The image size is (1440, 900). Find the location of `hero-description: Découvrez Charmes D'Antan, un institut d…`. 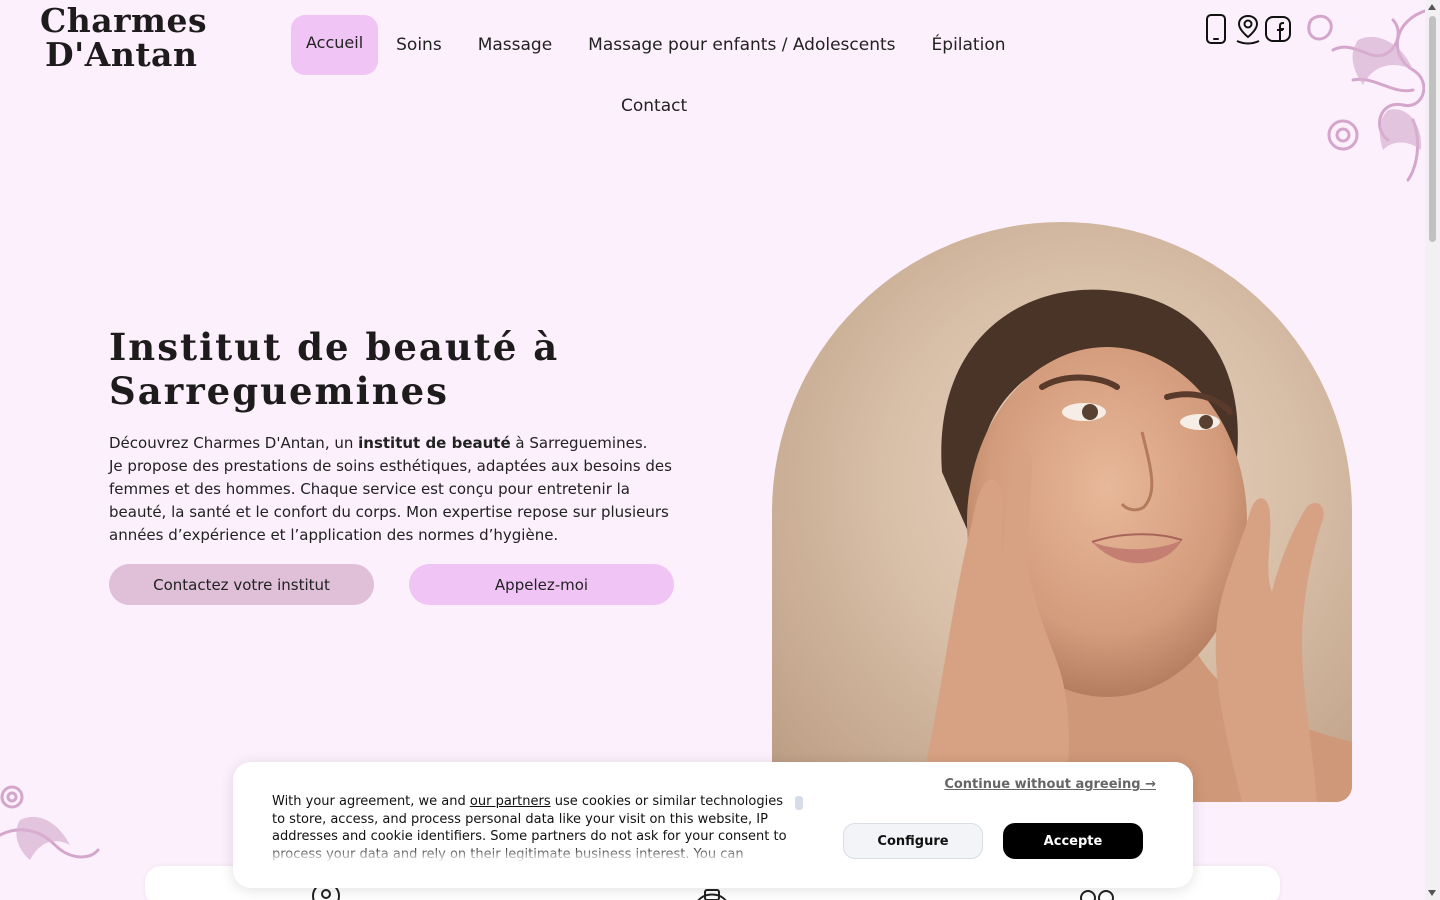

hero-description: Découvrez Charmes D'Antan, un institut d… is located at coordinates (399, 489).